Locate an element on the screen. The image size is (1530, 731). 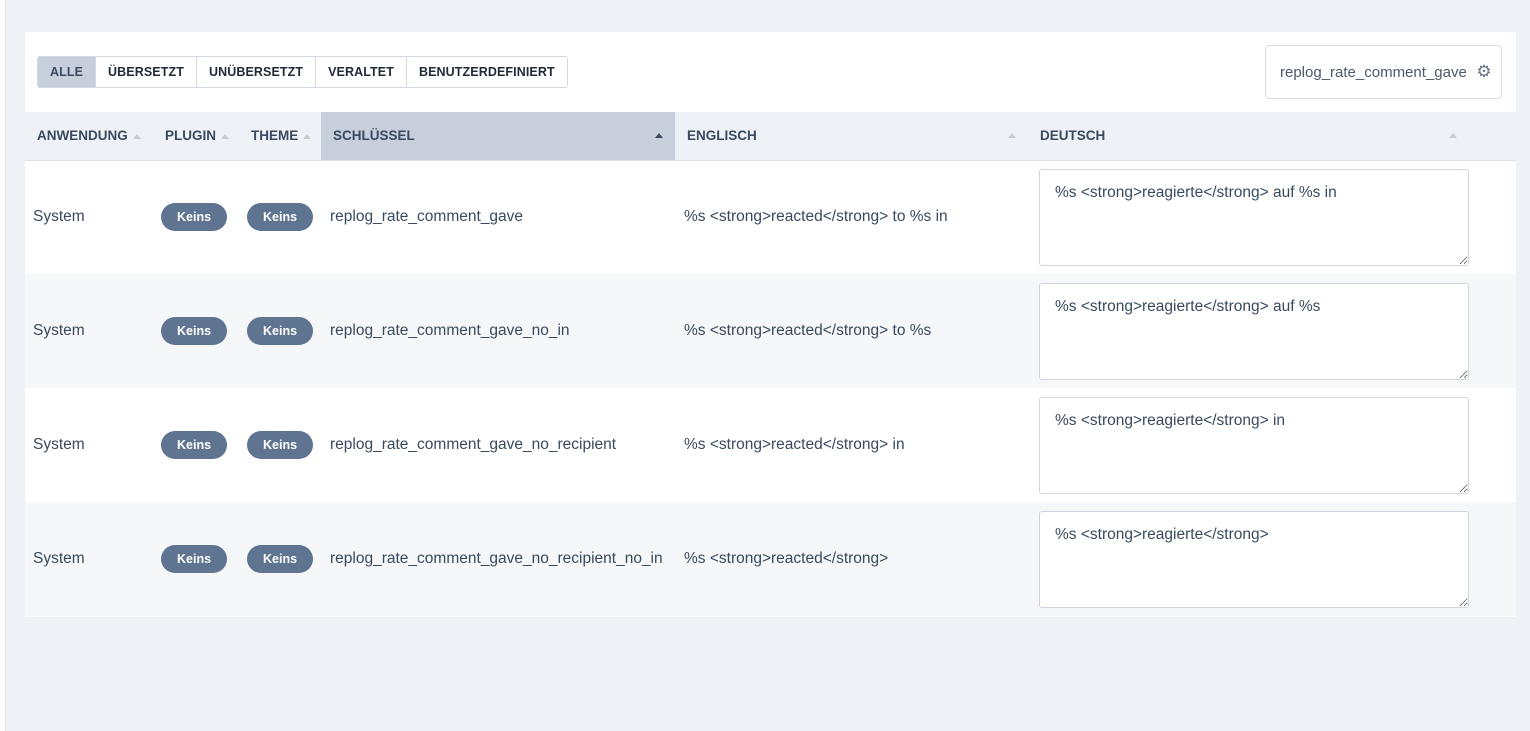
english-cell: %s <strong>reacted</strong> is located at coordinates (786, 558).